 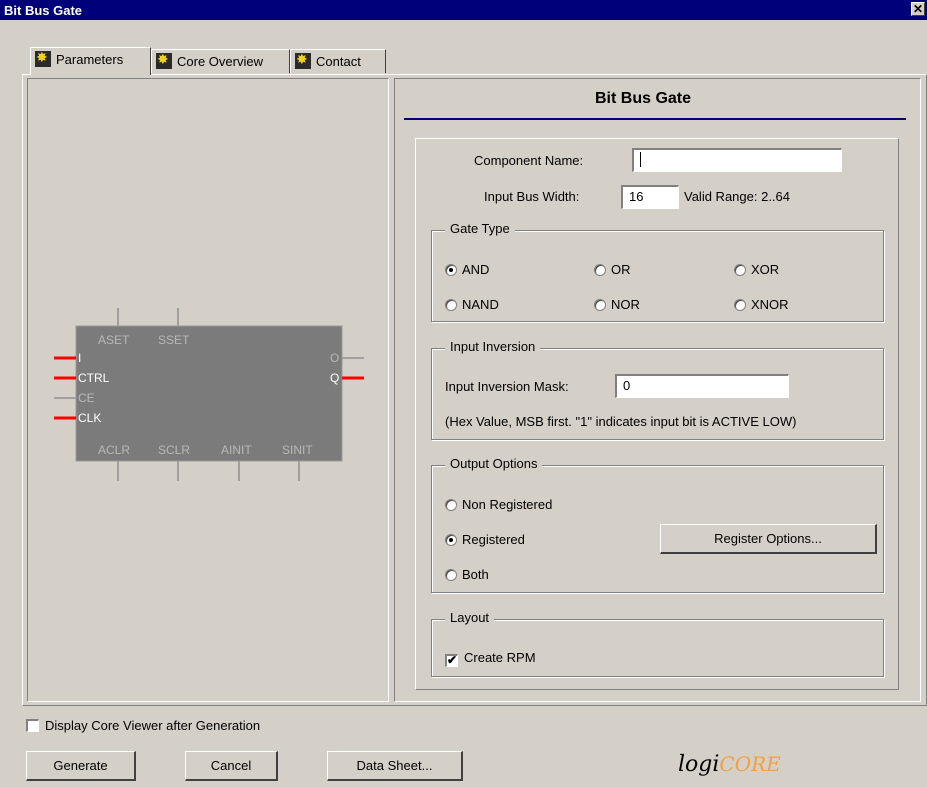 I want to click on pin-label-ce: CE, so click(x=86, y=398).